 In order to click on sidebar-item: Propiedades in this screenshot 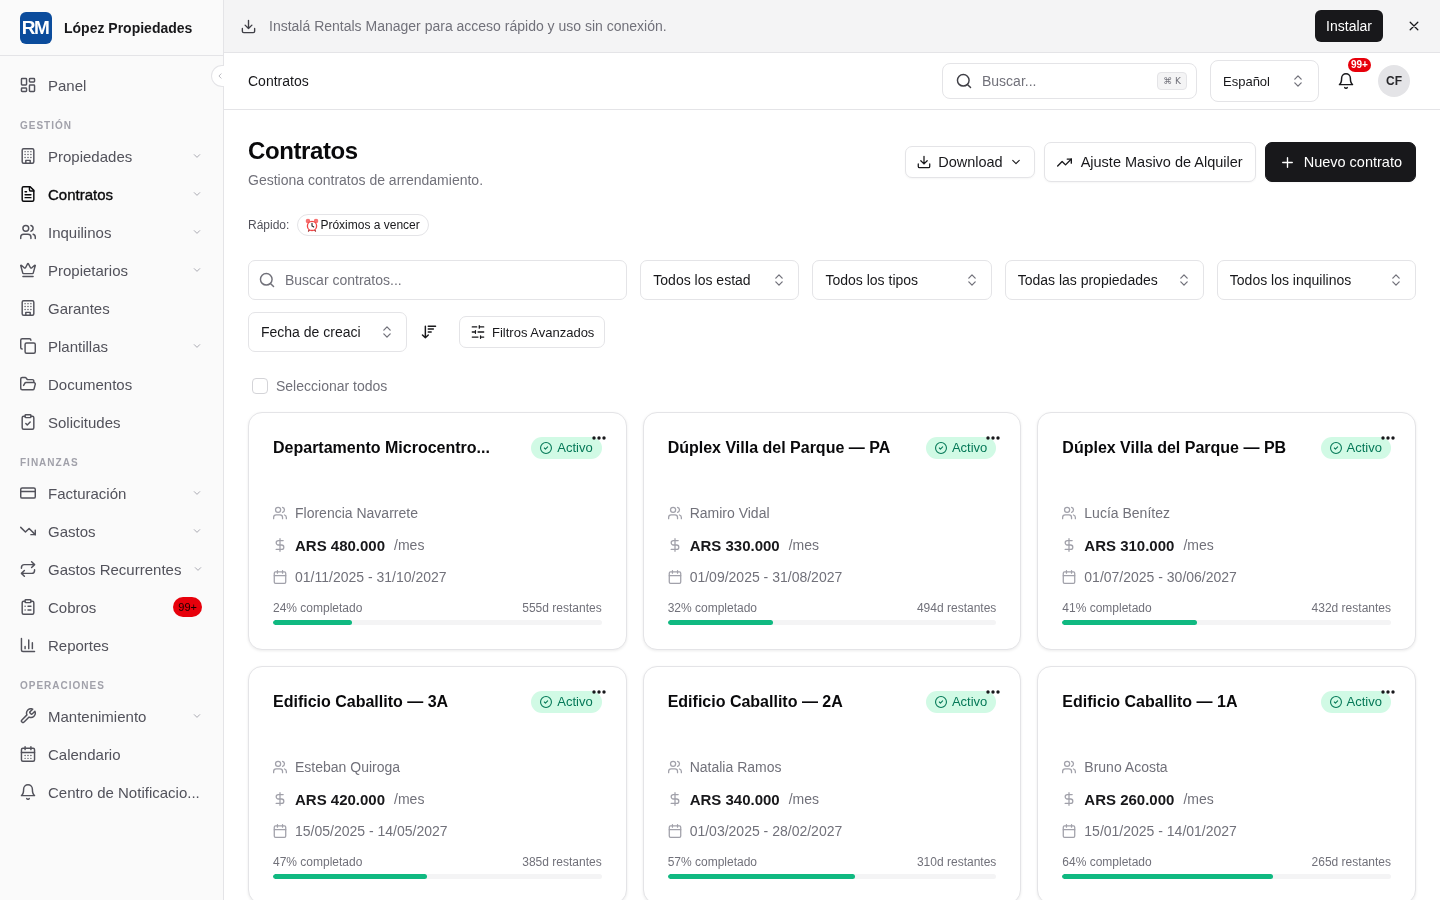, I will do `click(105, 156)`.